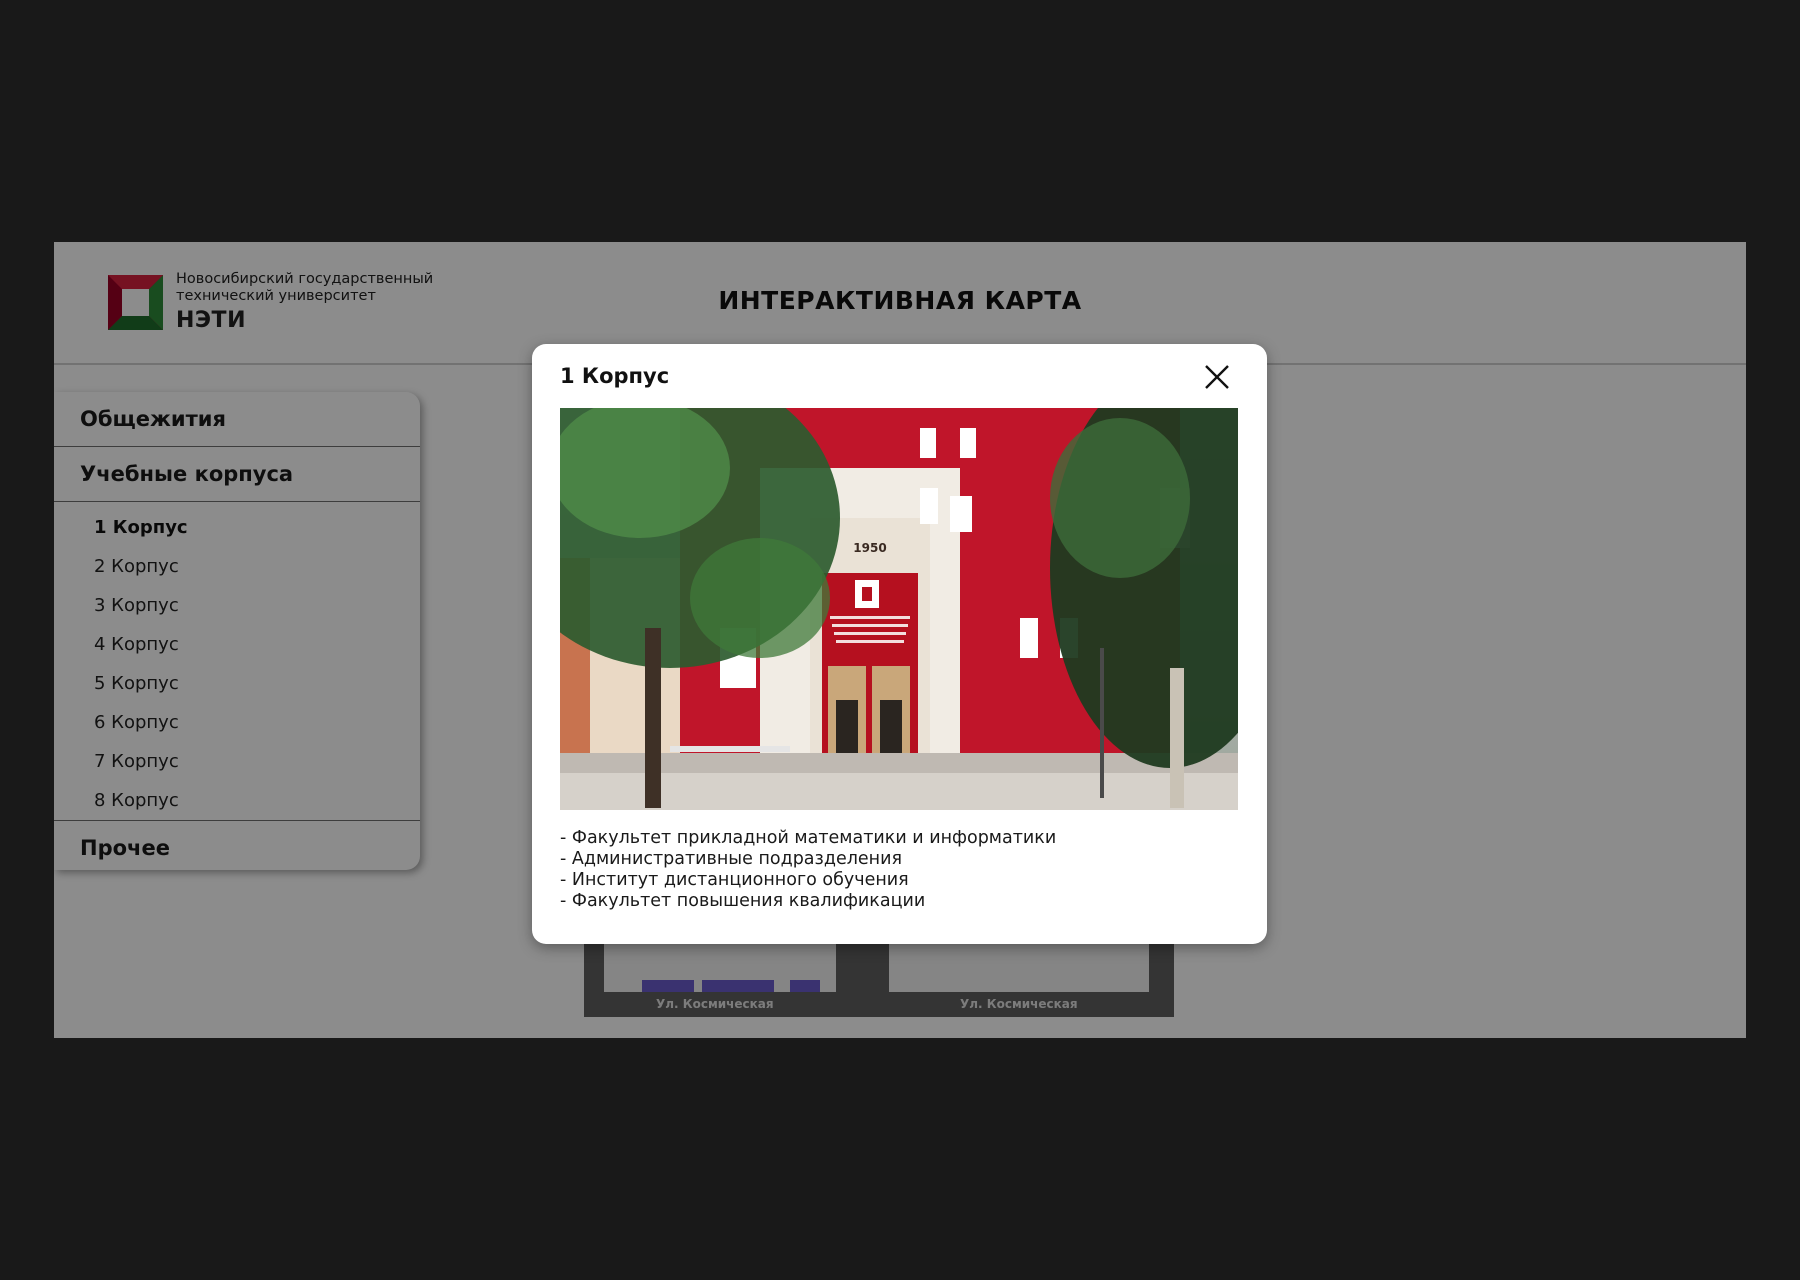 The image size is (1800, 1280). Describe the element at coordinates (1217, 377) in the screenshot. I see `close-icon` at that location.